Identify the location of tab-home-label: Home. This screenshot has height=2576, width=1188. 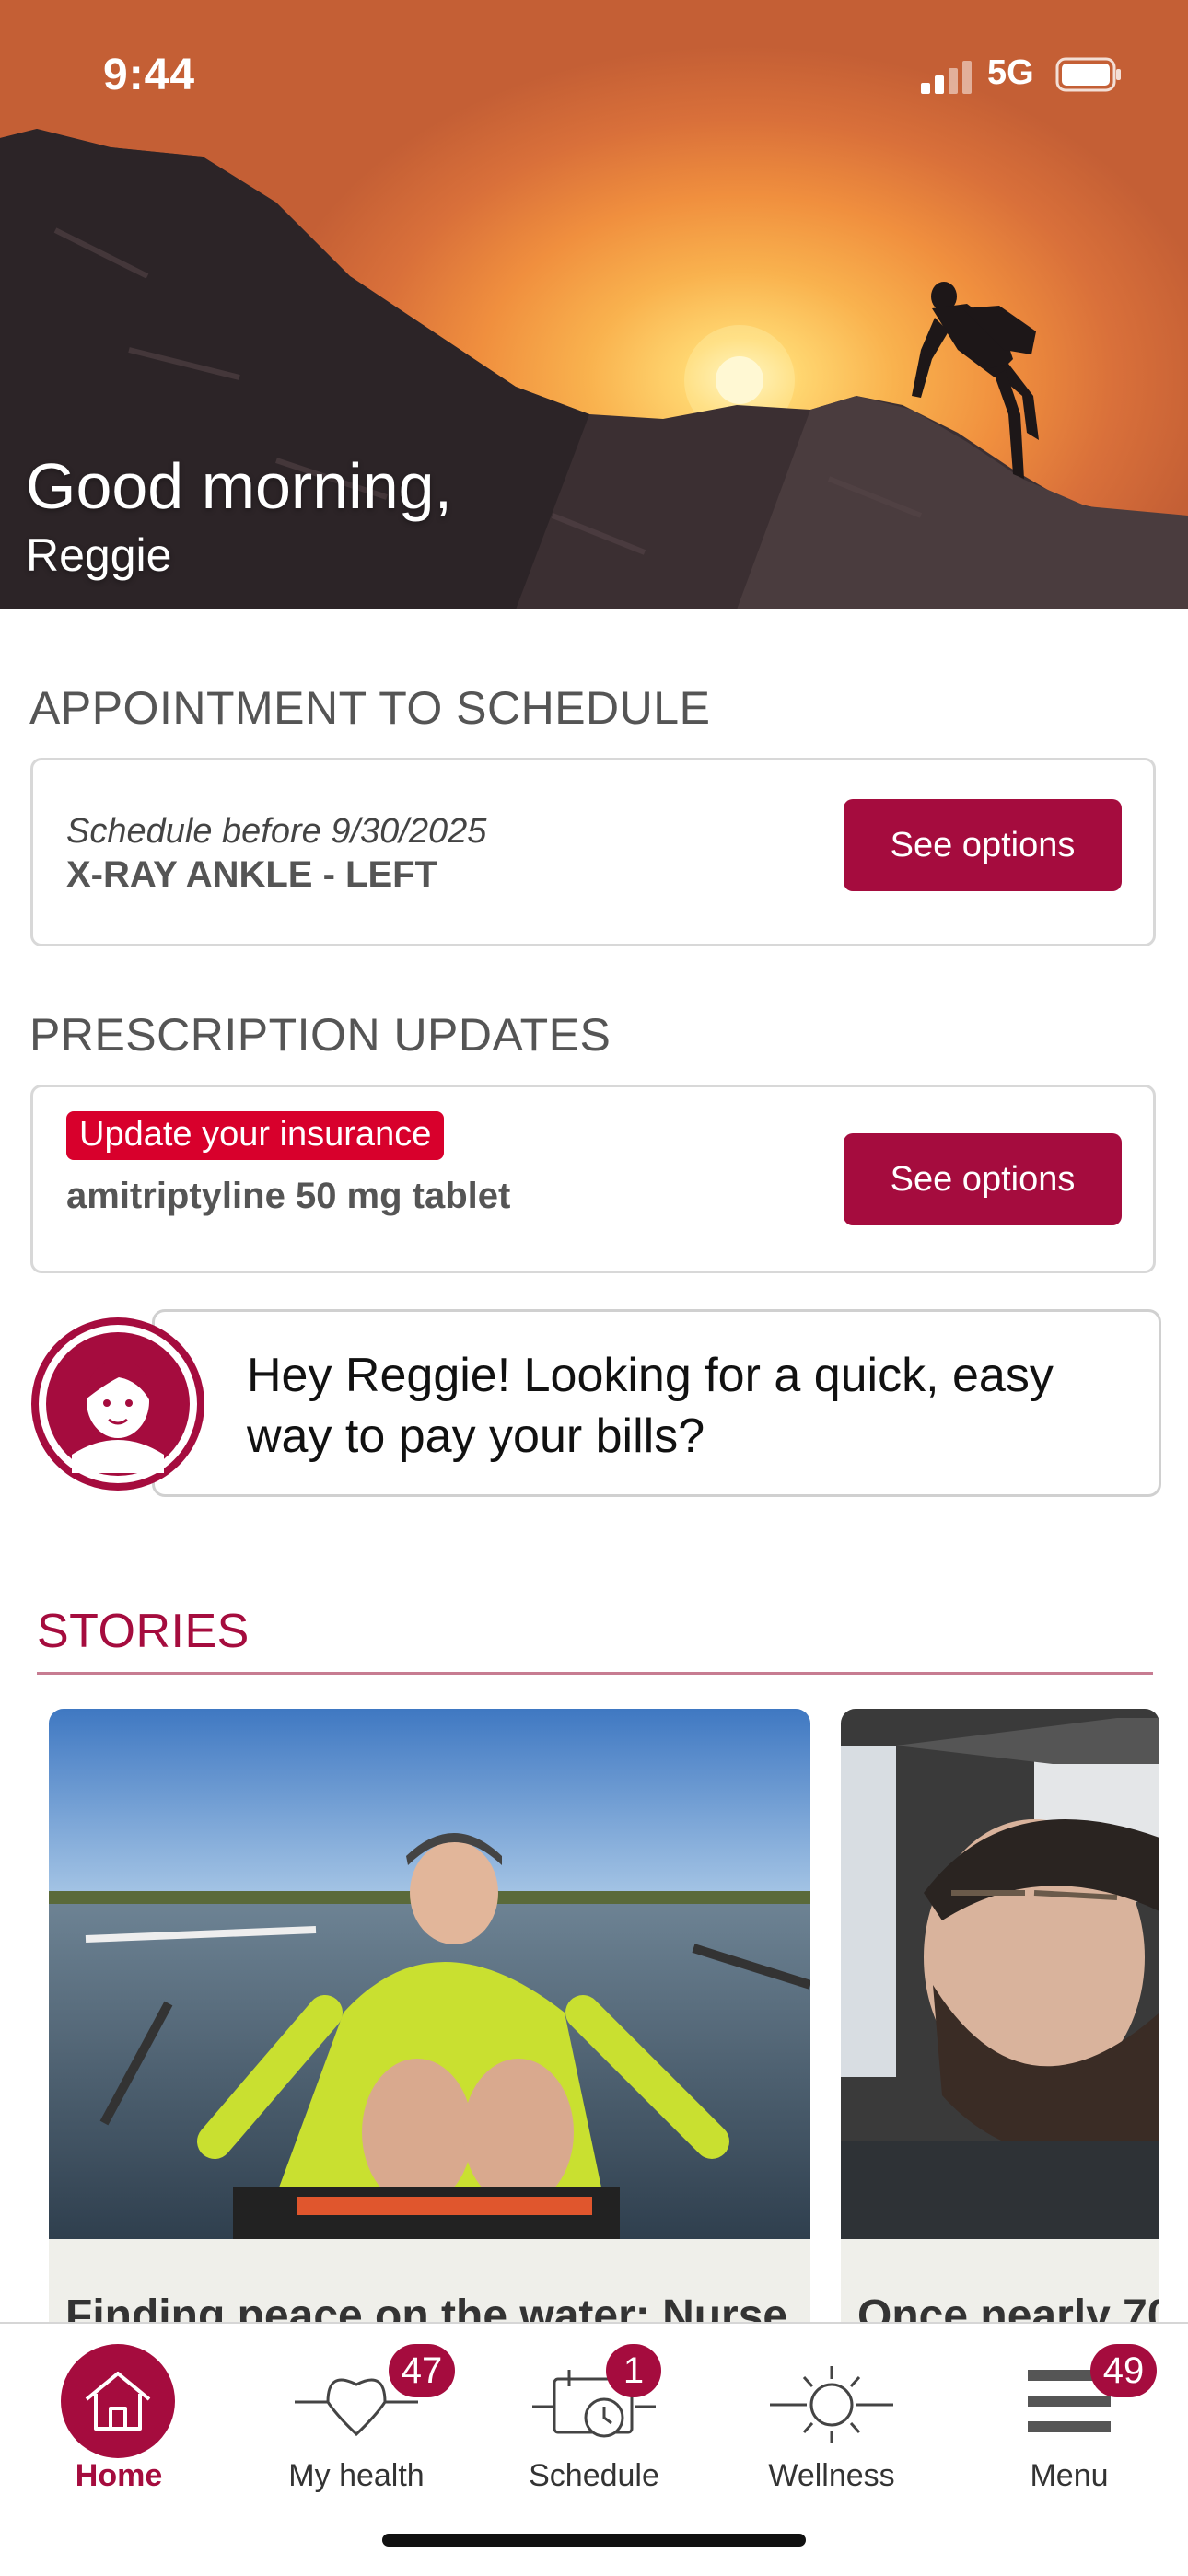
(119, 2475).